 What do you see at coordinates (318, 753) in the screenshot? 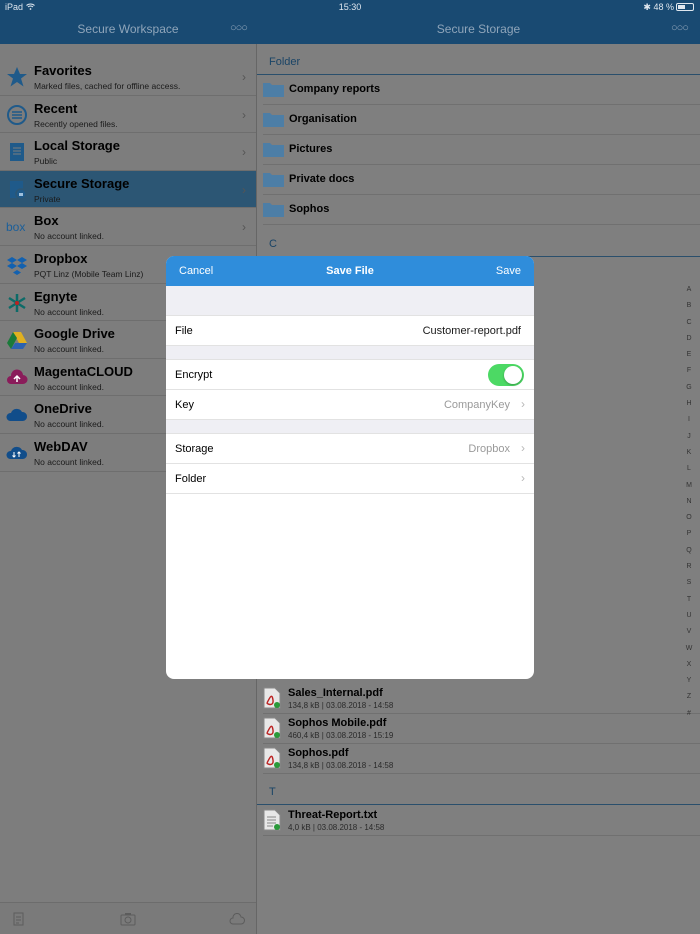
I see `file-name: Sophos.pdf` at bounding box center [318, 753].